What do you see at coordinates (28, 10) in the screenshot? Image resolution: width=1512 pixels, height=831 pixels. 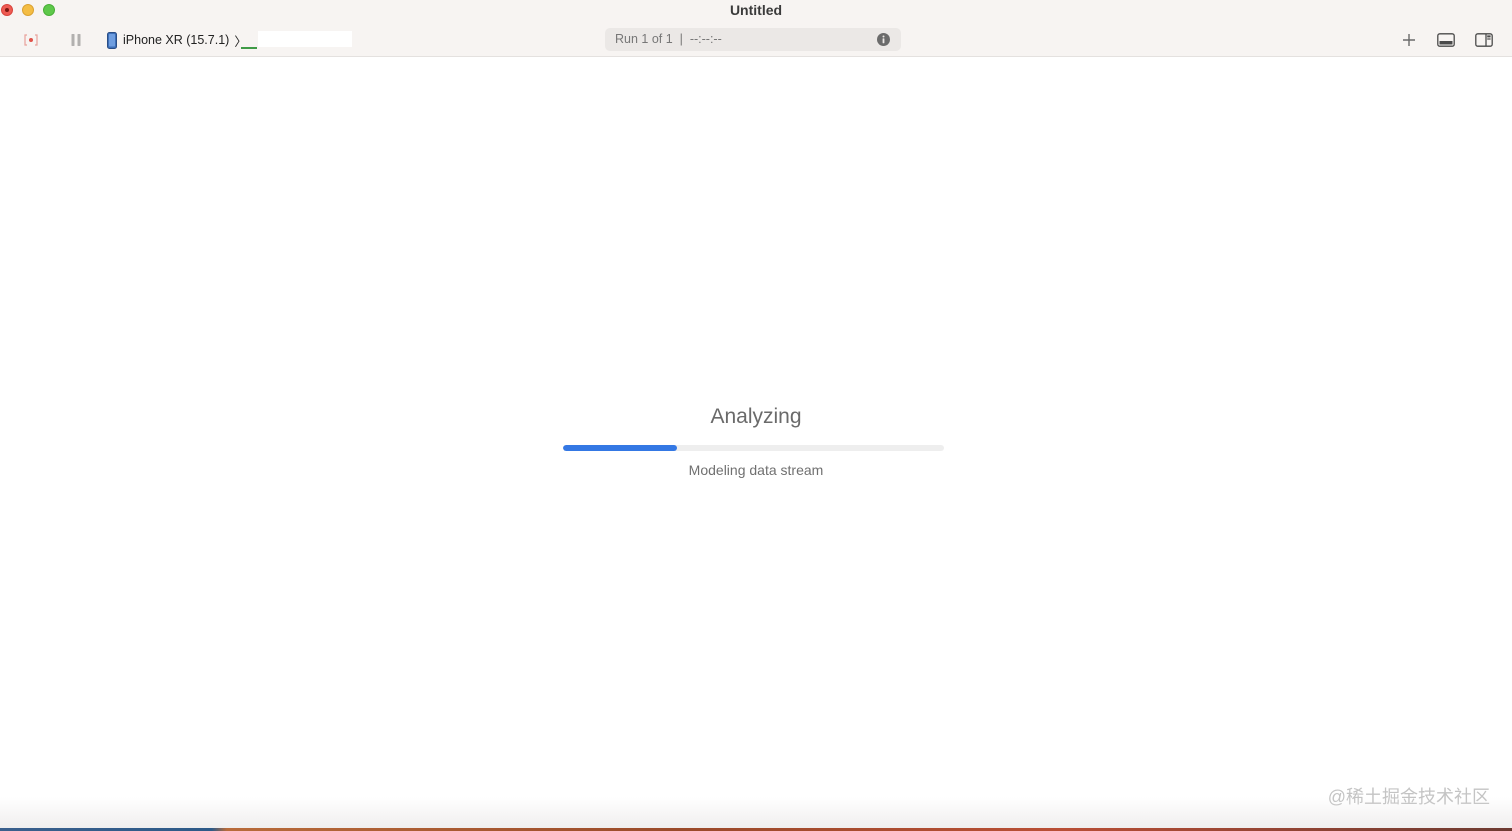 I see `minimize-window-button` at bounding box center [28, 10].